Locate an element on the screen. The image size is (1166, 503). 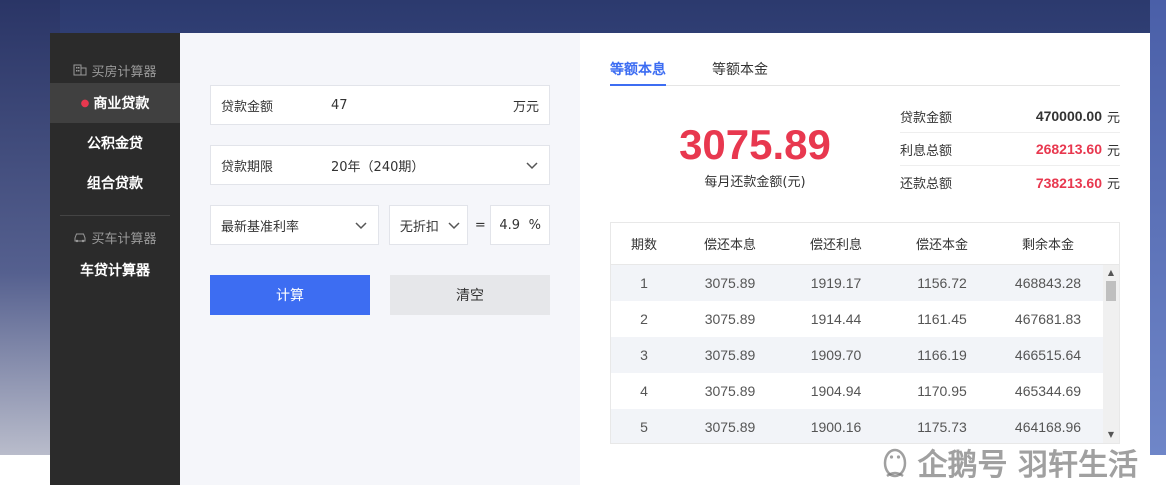
total-value: 268213.60 is located at coordinates (1068, 149).